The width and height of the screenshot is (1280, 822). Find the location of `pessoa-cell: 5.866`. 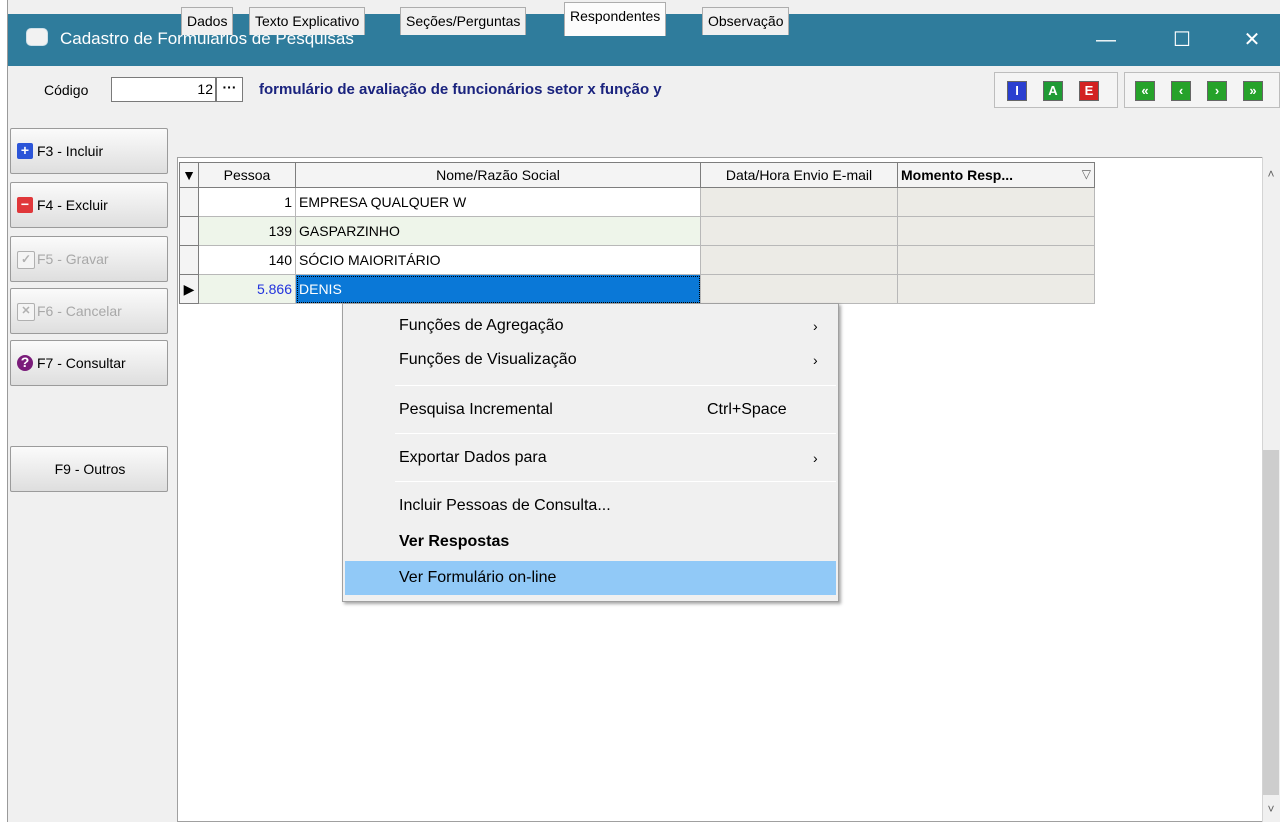

pessoa-cell: 5.866 is located at coordinates (247, 289).